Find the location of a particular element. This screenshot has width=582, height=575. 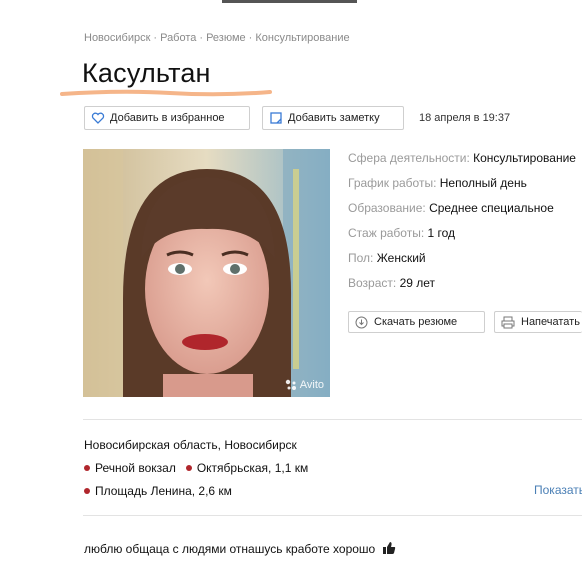

param-row-education: Образование: Среднее специальное is located at coordinates (465, 212).